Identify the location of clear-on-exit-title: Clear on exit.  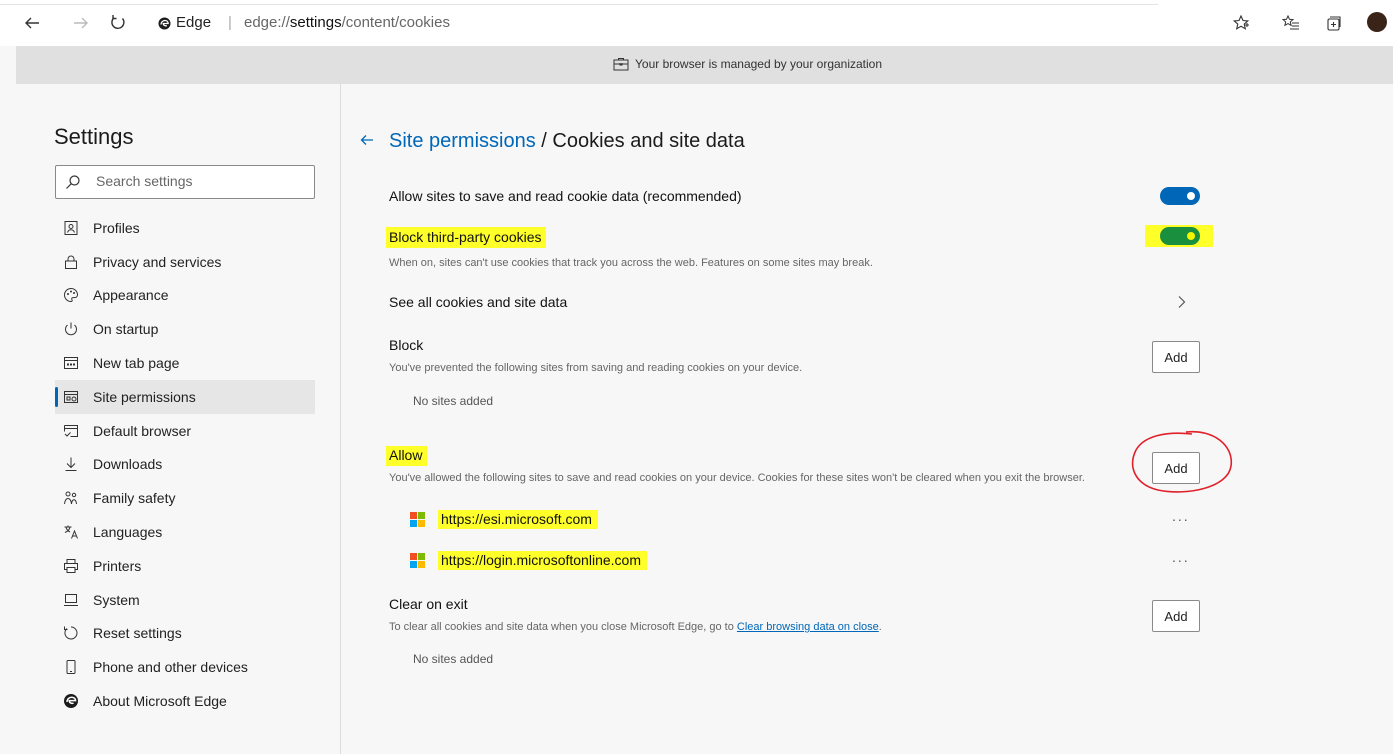
(428, 604).